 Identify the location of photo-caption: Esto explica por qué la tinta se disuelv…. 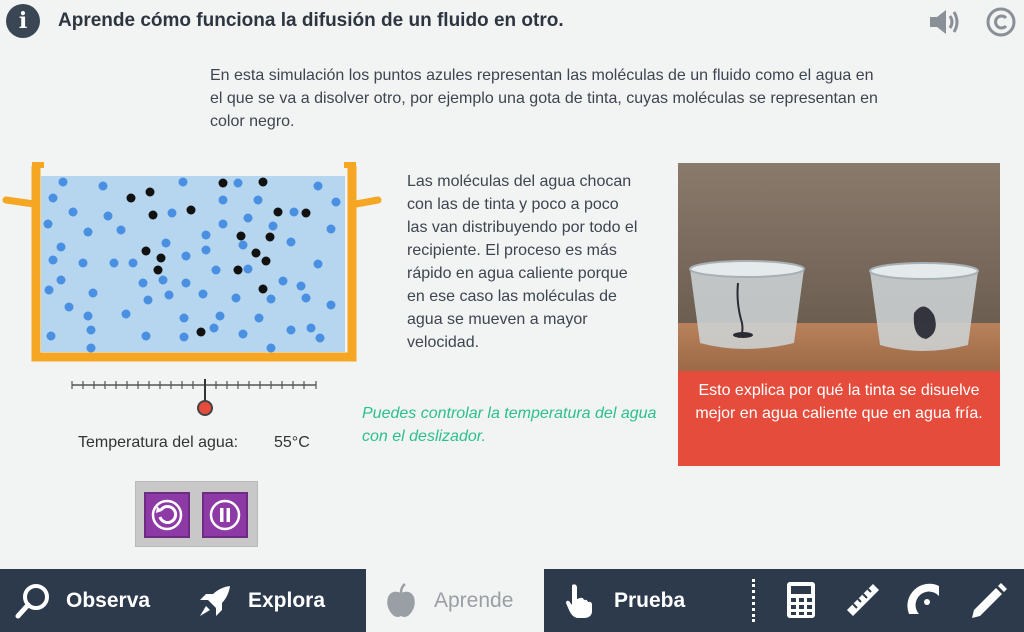
(839, 418).